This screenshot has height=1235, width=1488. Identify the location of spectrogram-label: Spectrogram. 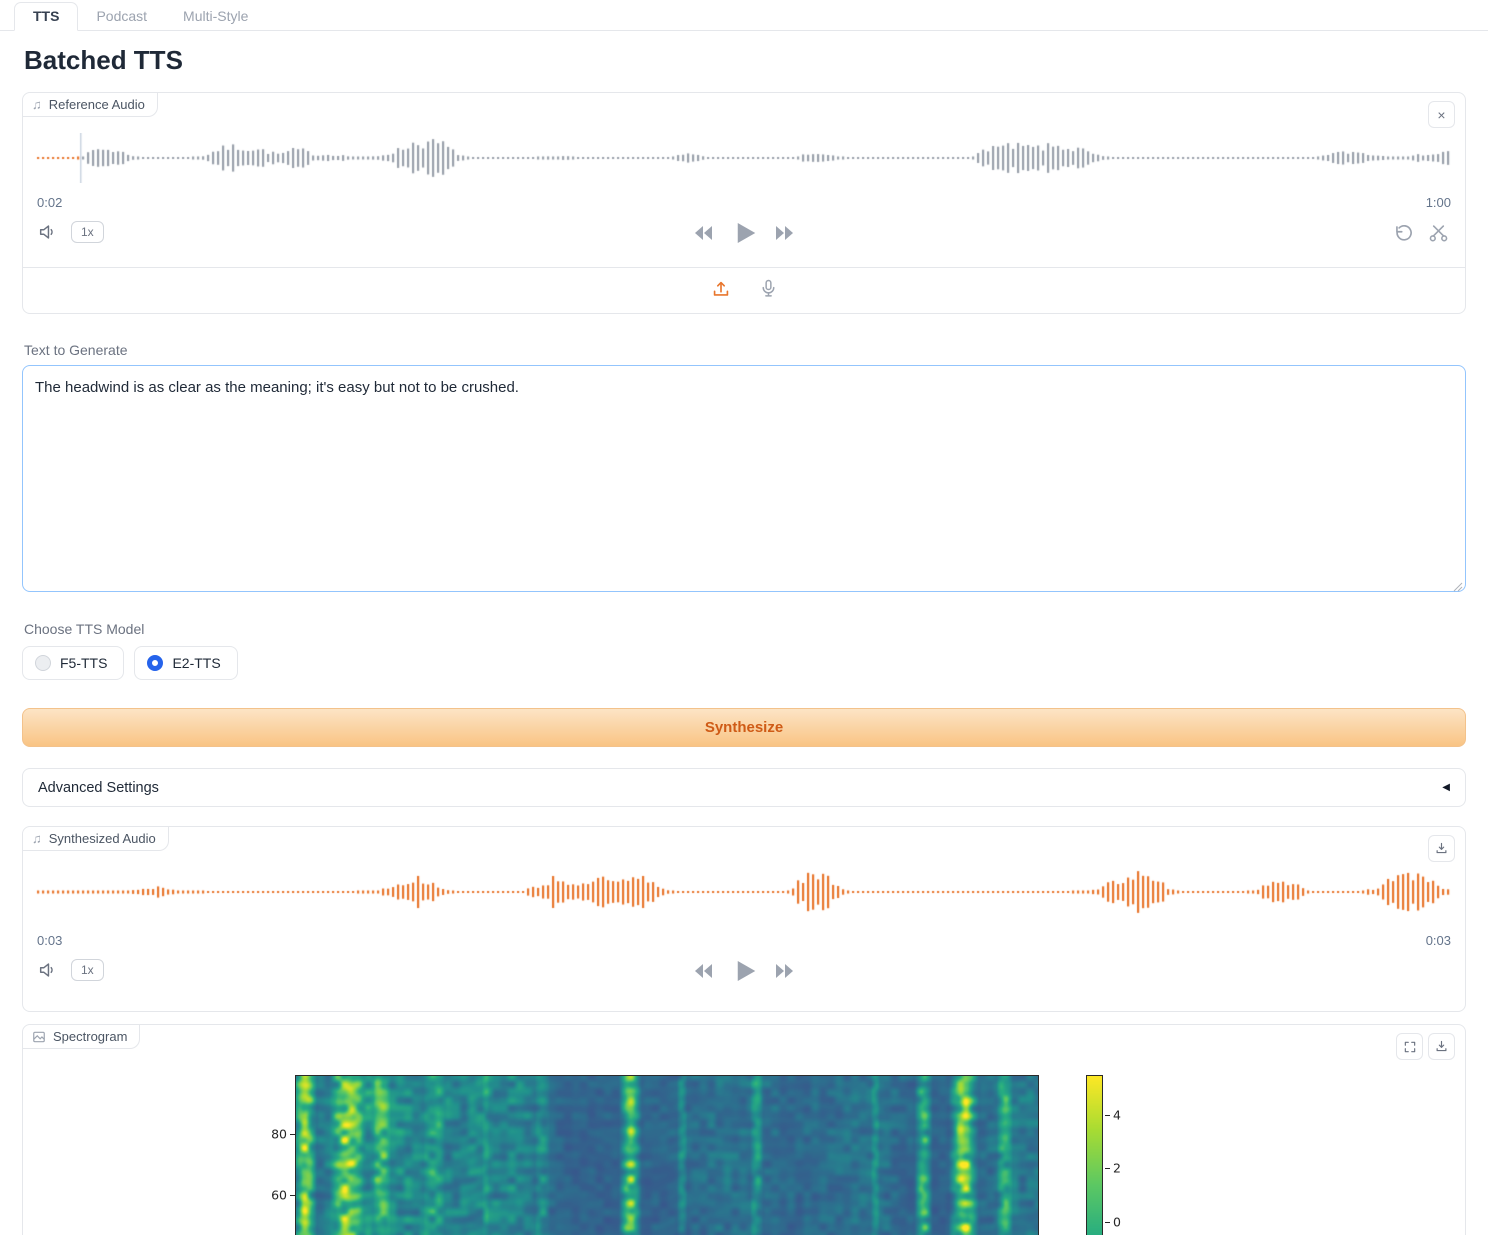
(82, 1037).